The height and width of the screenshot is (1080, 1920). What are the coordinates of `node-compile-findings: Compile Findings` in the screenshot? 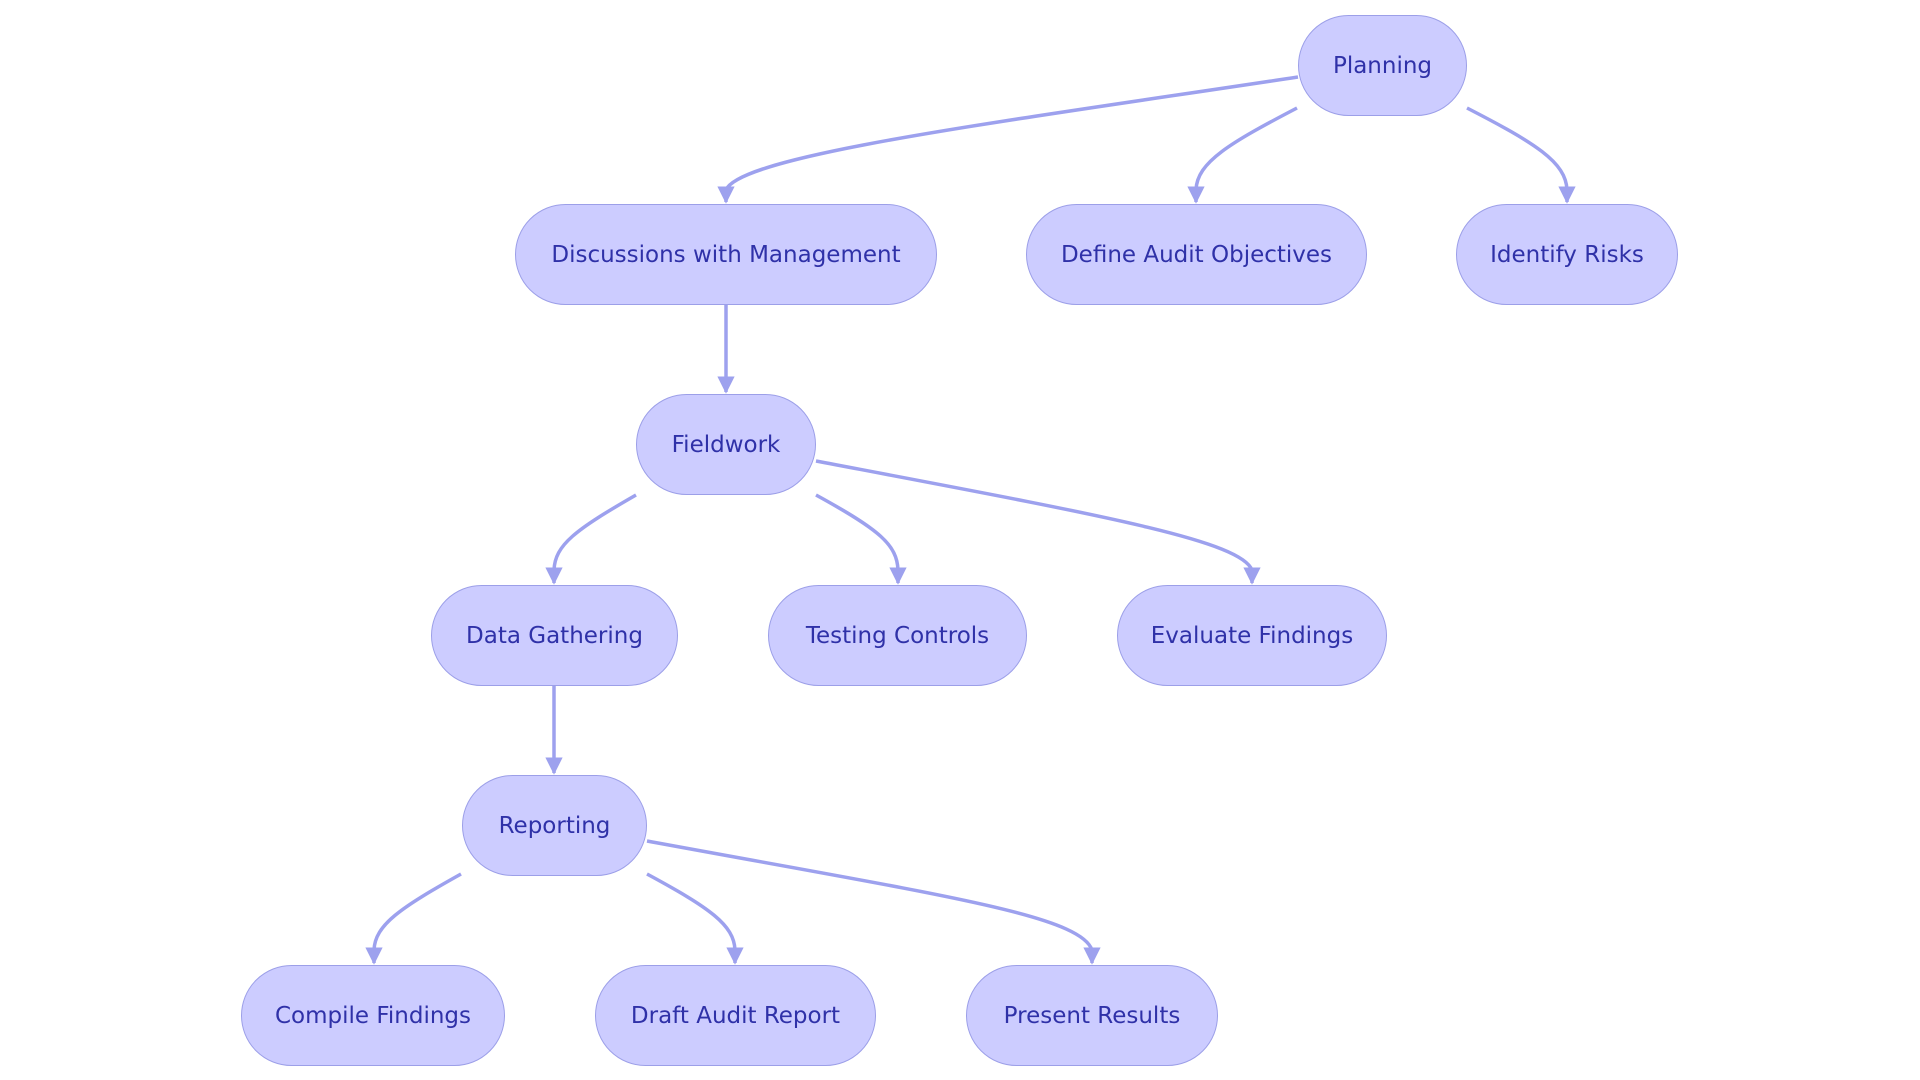 It's located at (373, 1015).